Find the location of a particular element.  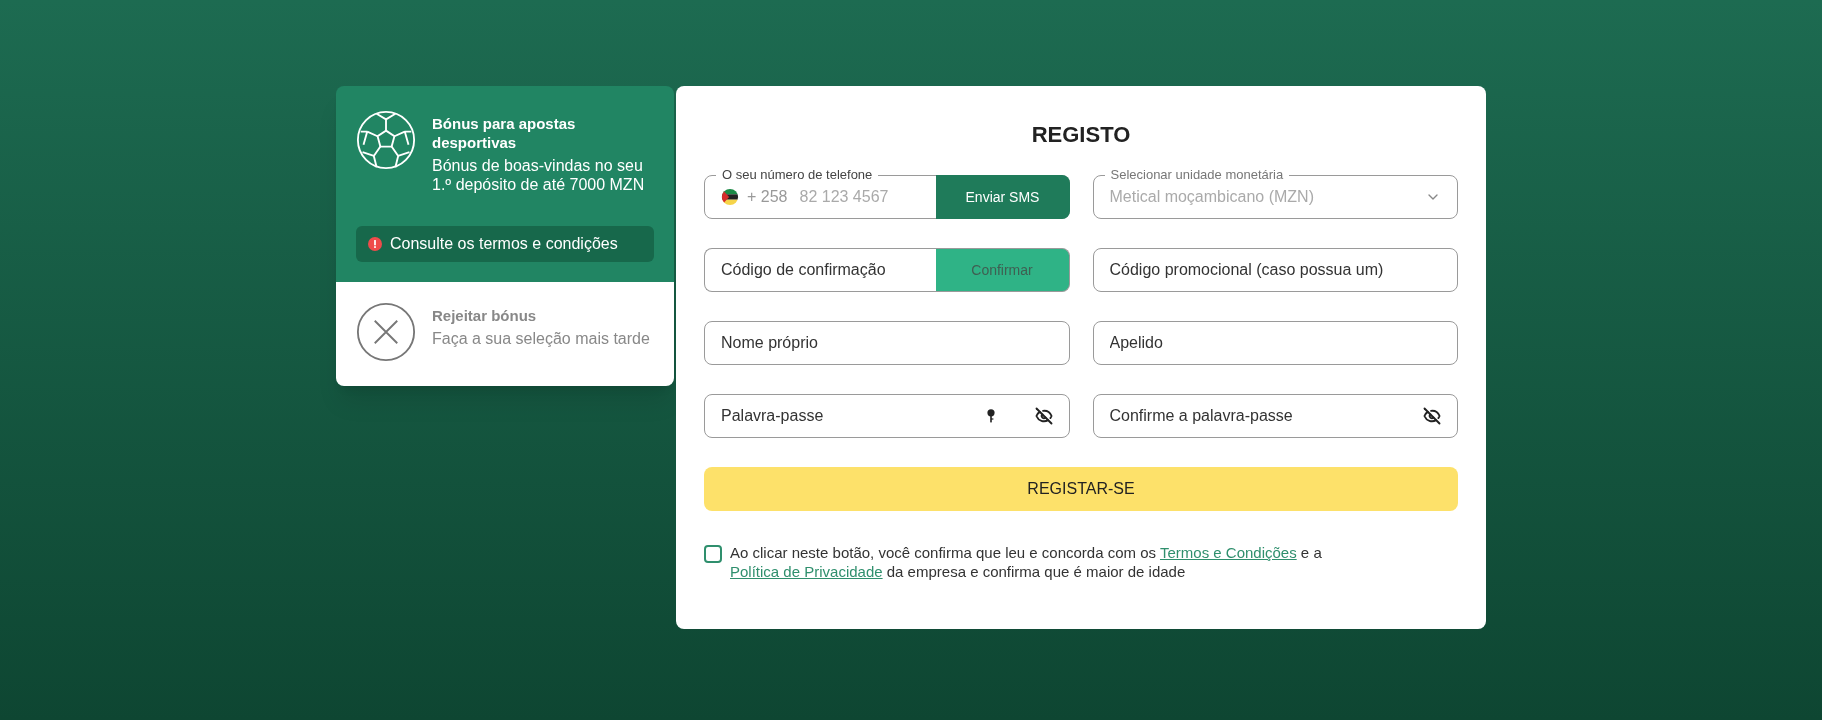

select-value: Metical moçambicano (MZN) is located at coordinates (1211, 197).